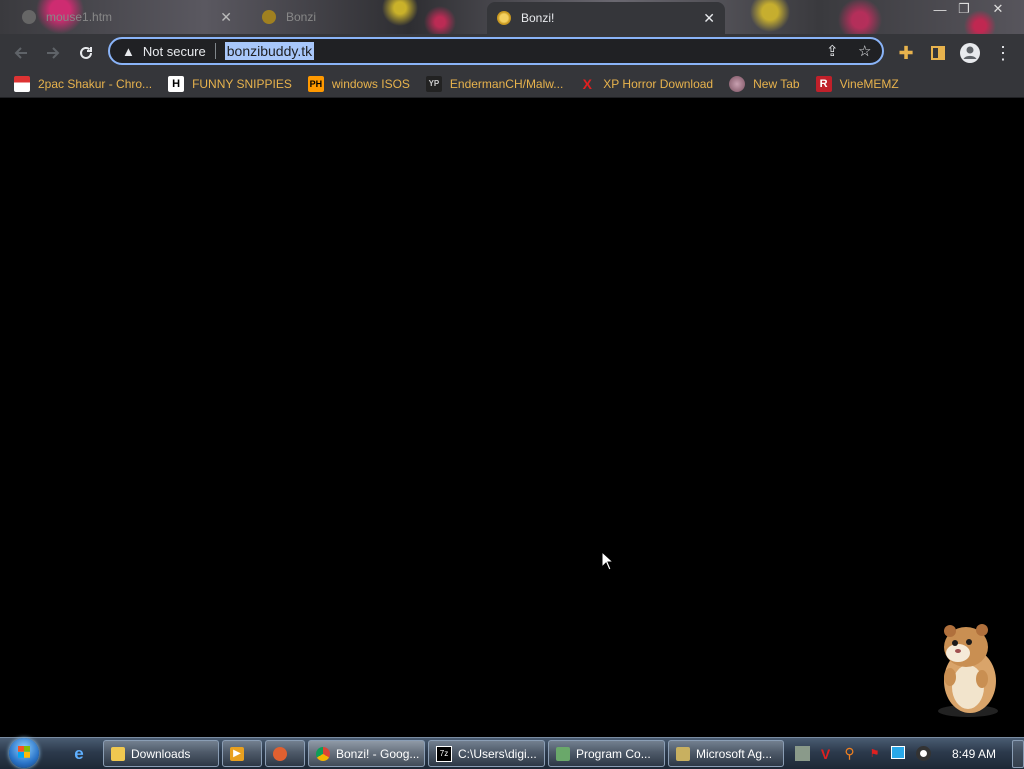  I want to click on browser-titlebar: mouse1.htm ✕ Bonzi Bonzi! ✕ — ❐ ✕, so click(512, 17).